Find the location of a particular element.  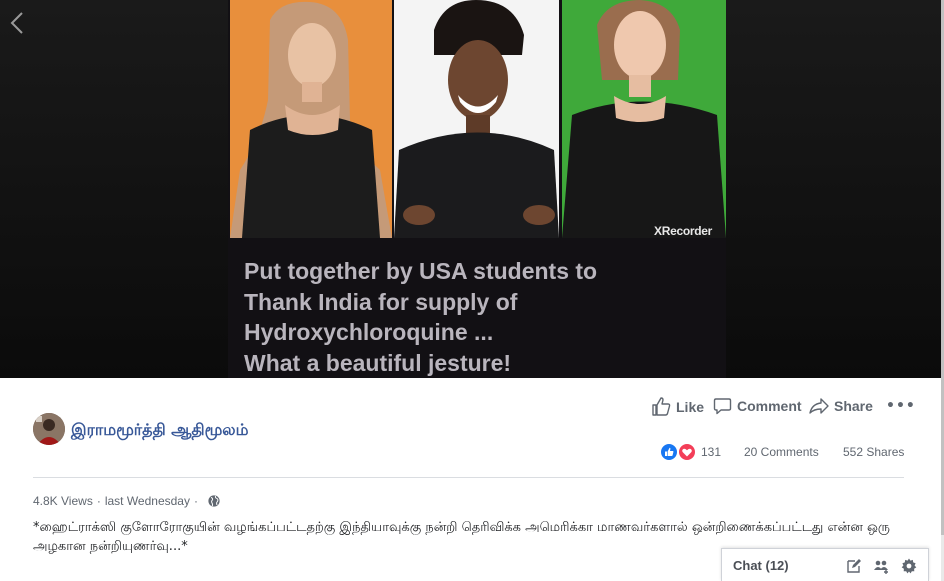

reaction-icons is located at coordinates (680, 452).